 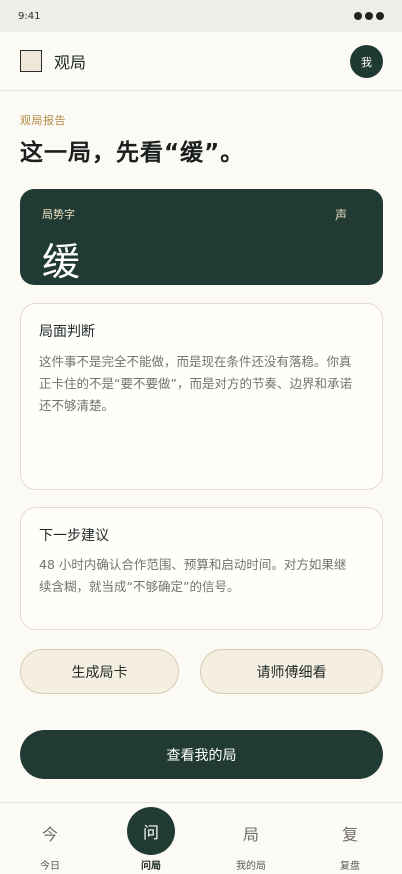 I want to click on tab-bar: 今 今日 问 问局 局 我的局 复 复盘, so click(x=201, y=838).